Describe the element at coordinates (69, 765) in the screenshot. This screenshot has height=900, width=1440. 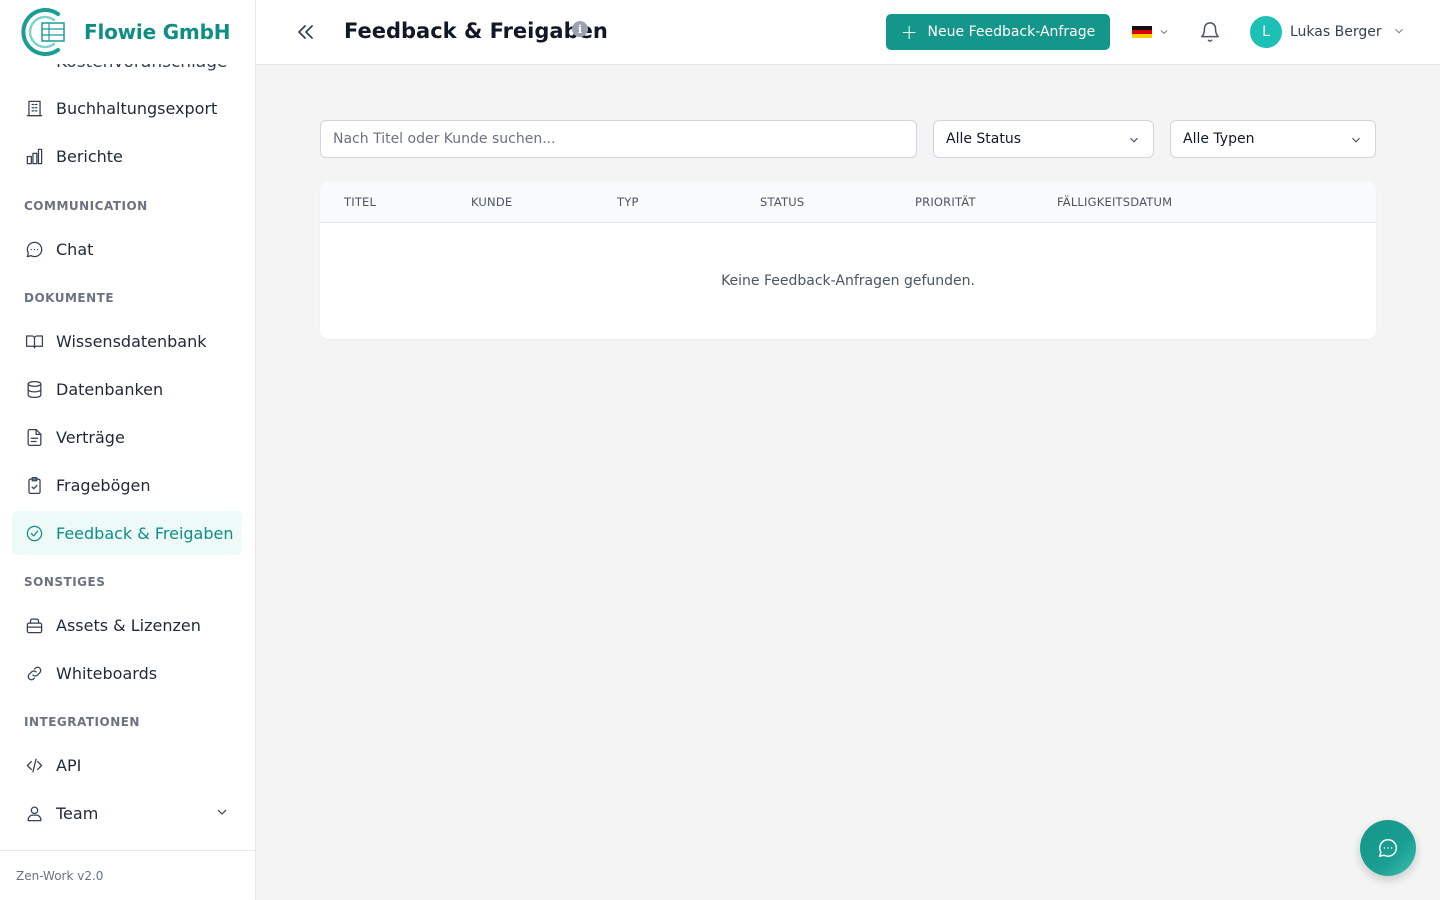
I see `sidebar-item-label: API` at that location.